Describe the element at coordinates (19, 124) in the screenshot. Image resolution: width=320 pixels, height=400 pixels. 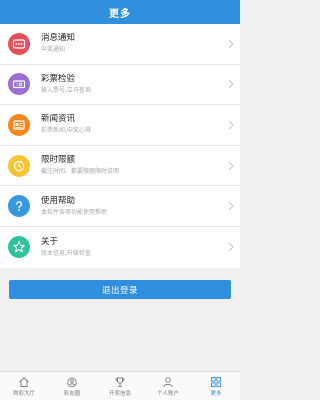
I see `news-icon` at that location.